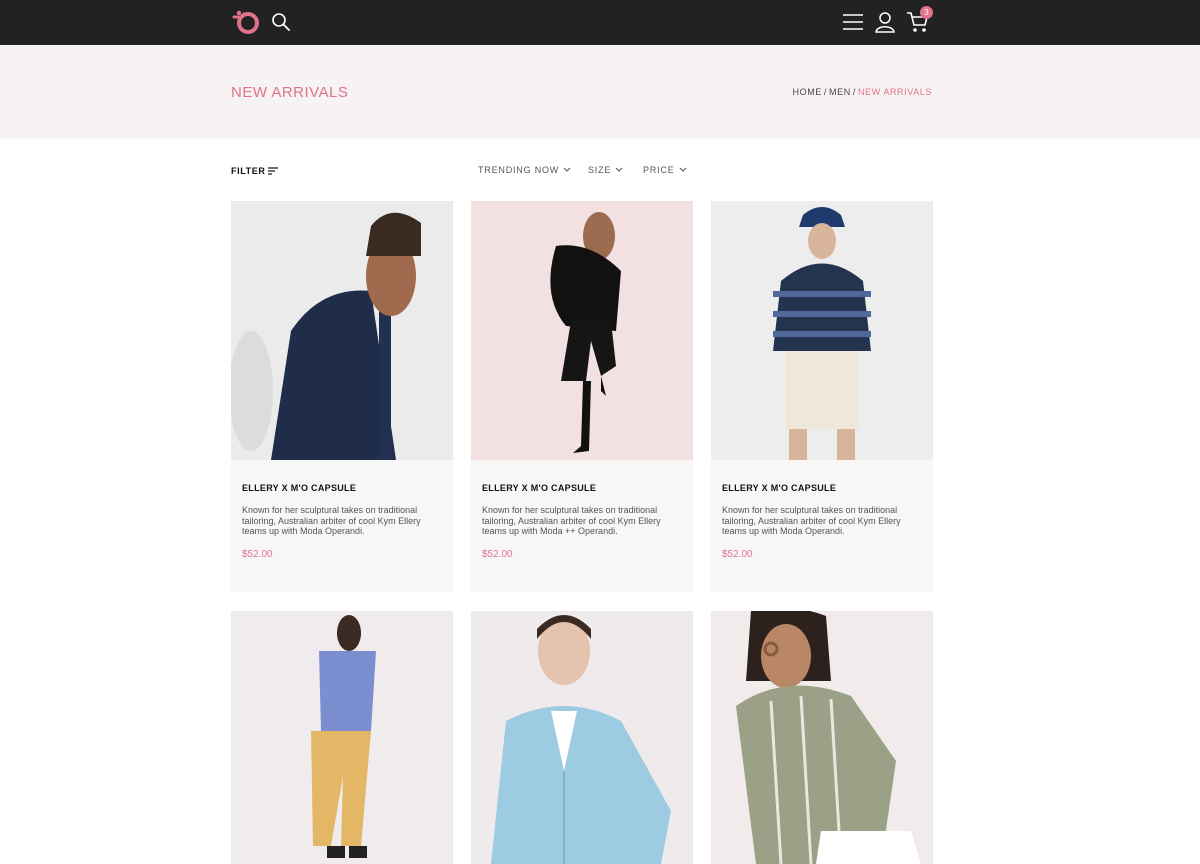 This screenshot has height=864, width=1200. I want to click on filter-label: FILTER, so click(248, 171).